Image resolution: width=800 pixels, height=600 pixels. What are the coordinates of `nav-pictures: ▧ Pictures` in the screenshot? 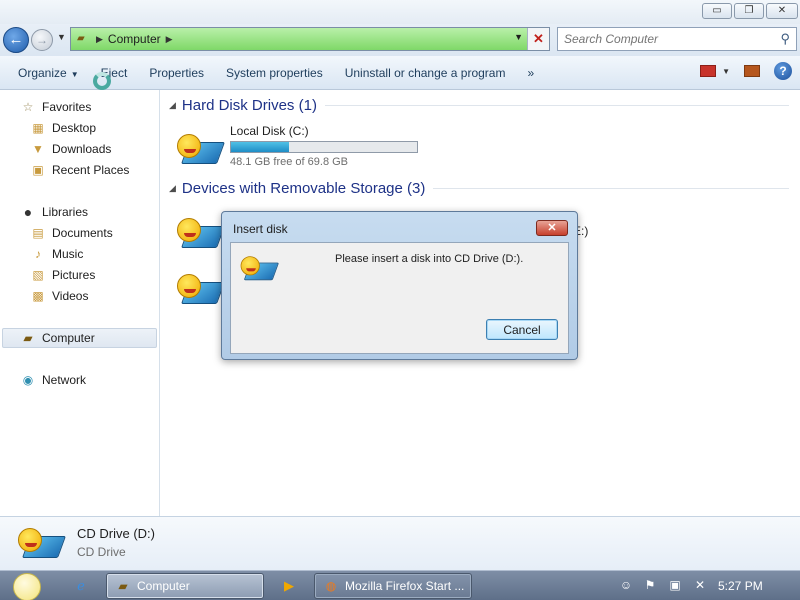 It's located at (62, 275).